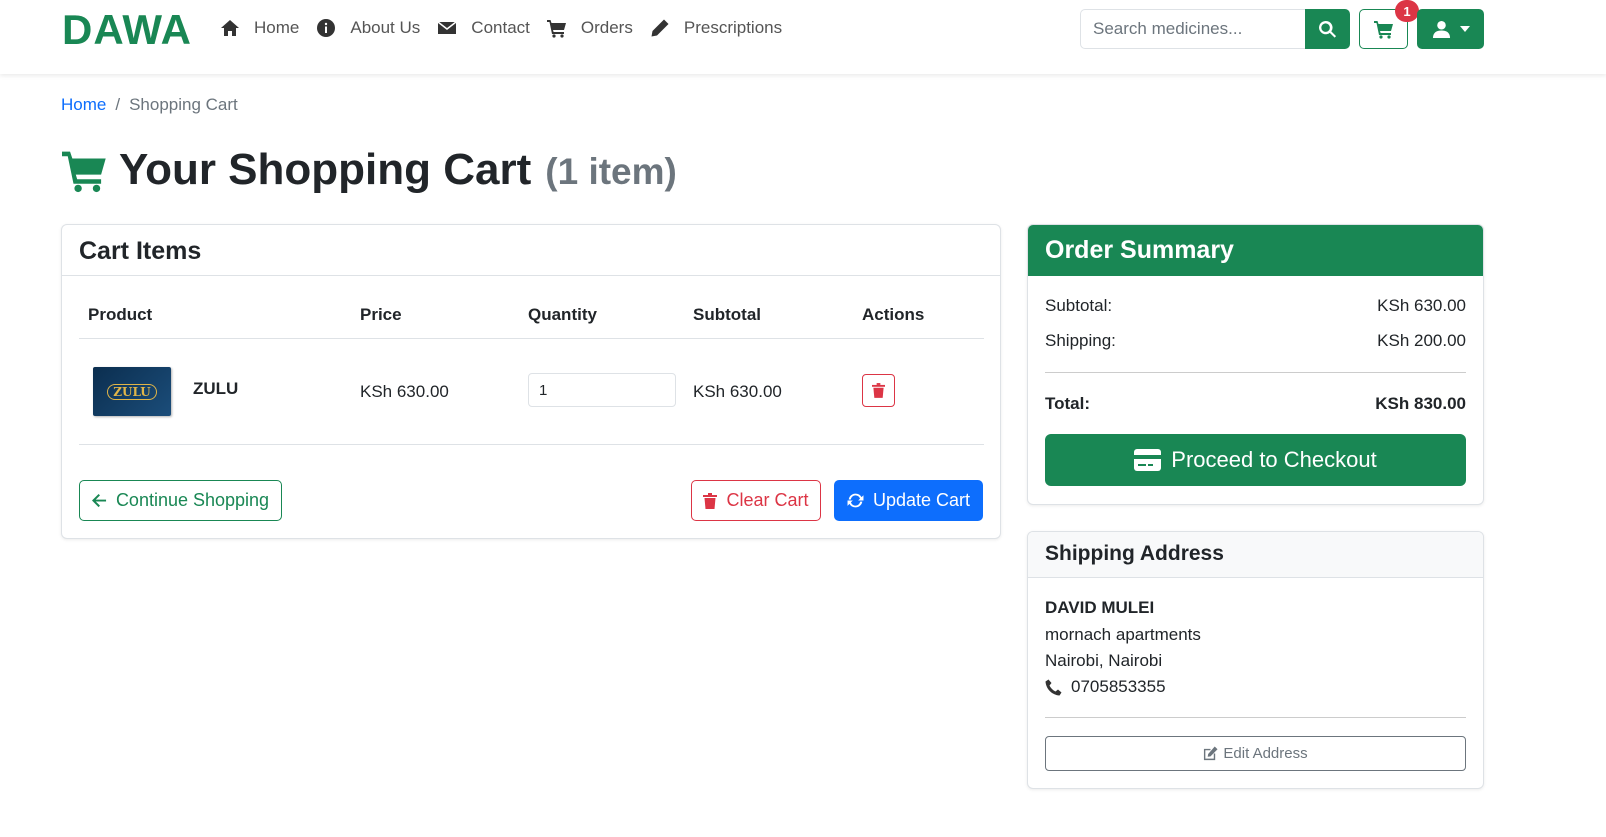  Describe the element at coordinates (1123, 634) in the screenshot. I see `shipping-address-line1: mornach apartments` at that location.